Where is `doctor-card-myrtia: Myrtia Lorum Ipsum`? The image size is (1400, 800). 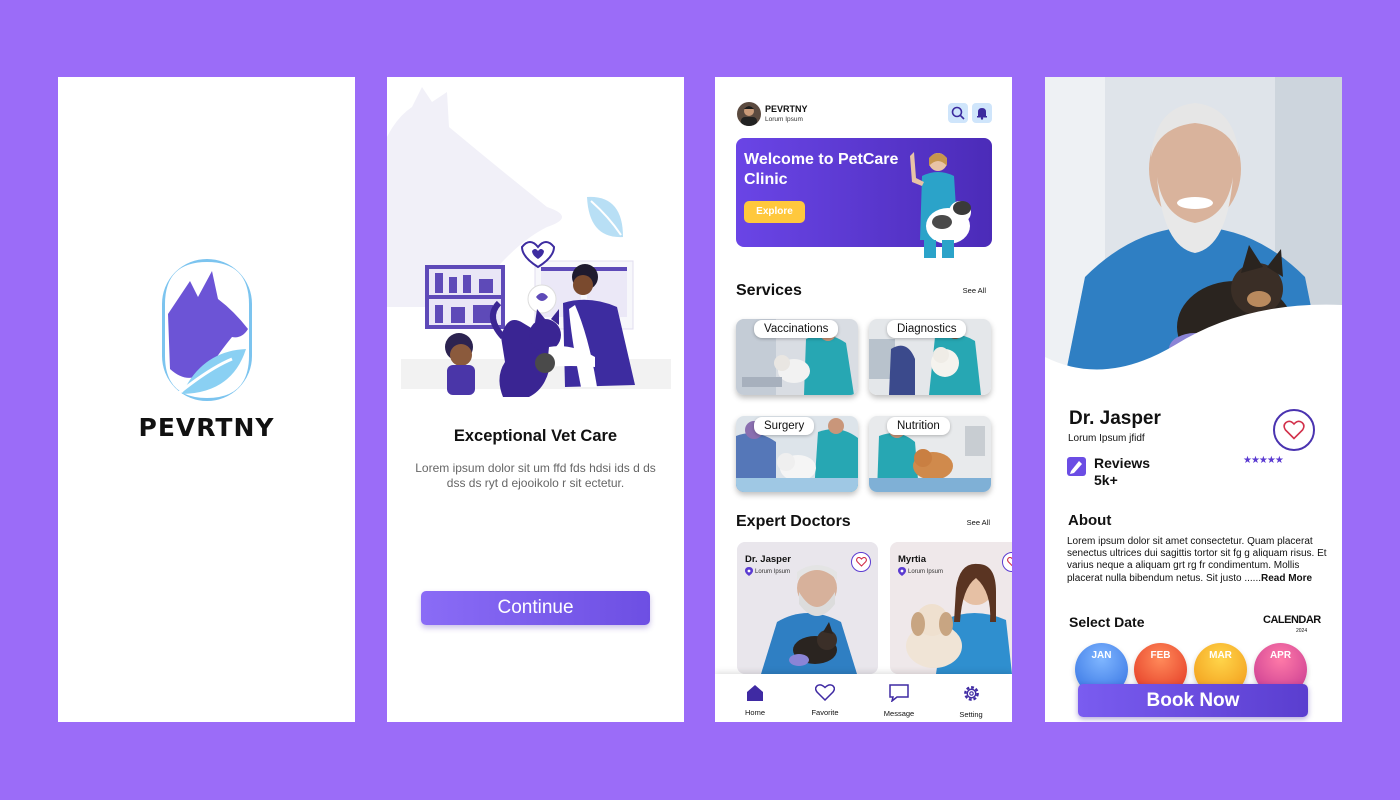 doctor-card-myrtia: Myrtia Lorum Ipsum is located at coordinates (951, 608).